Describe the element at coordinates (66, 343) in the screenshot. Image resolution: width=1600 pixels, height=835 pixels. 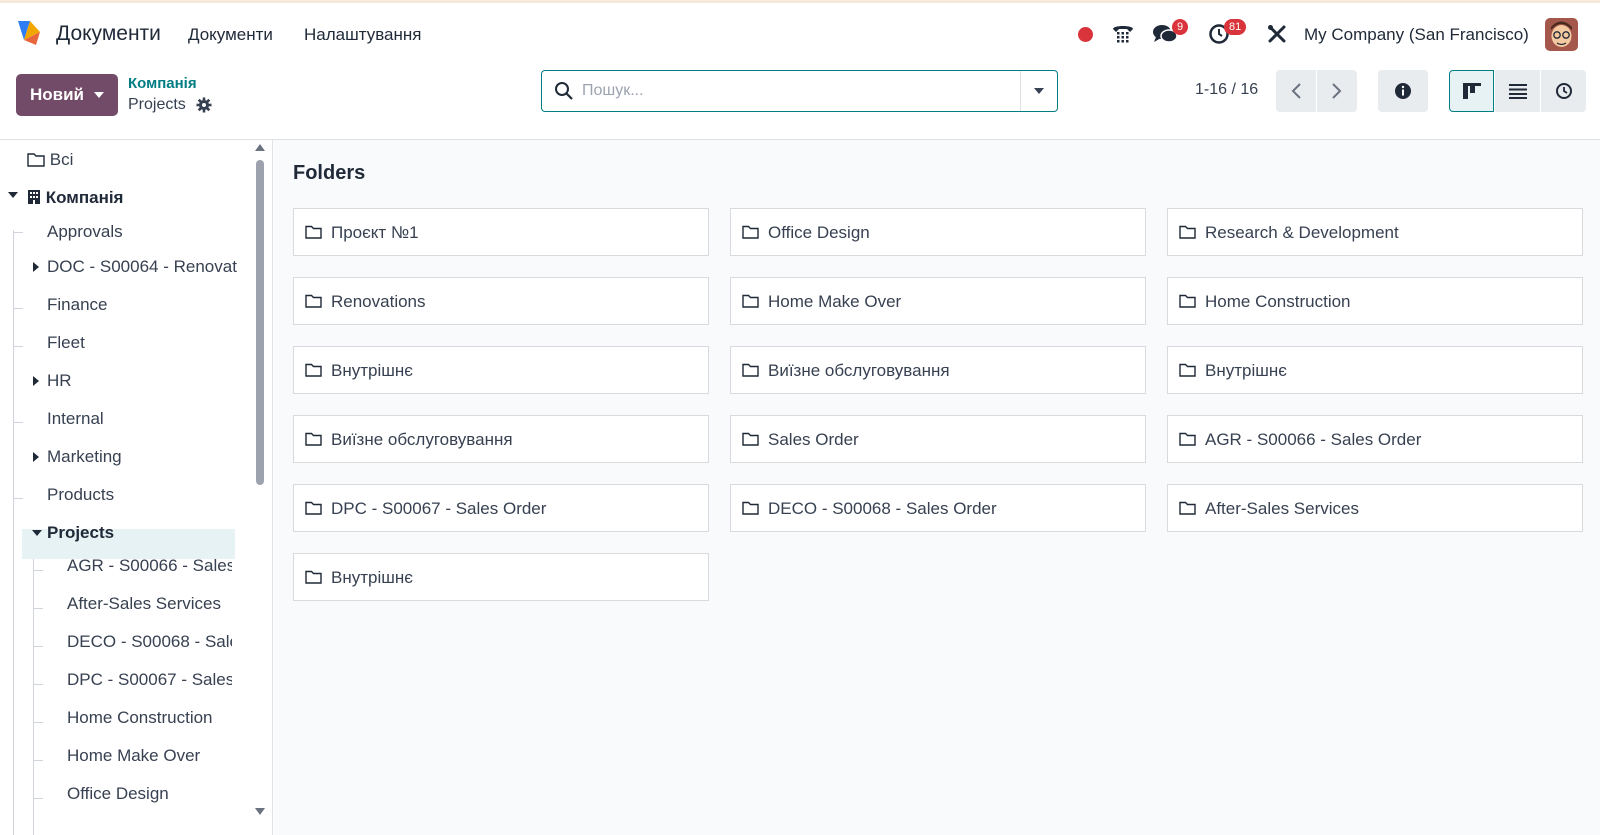
I see `tree-item-fleet: Fleet` at that location.